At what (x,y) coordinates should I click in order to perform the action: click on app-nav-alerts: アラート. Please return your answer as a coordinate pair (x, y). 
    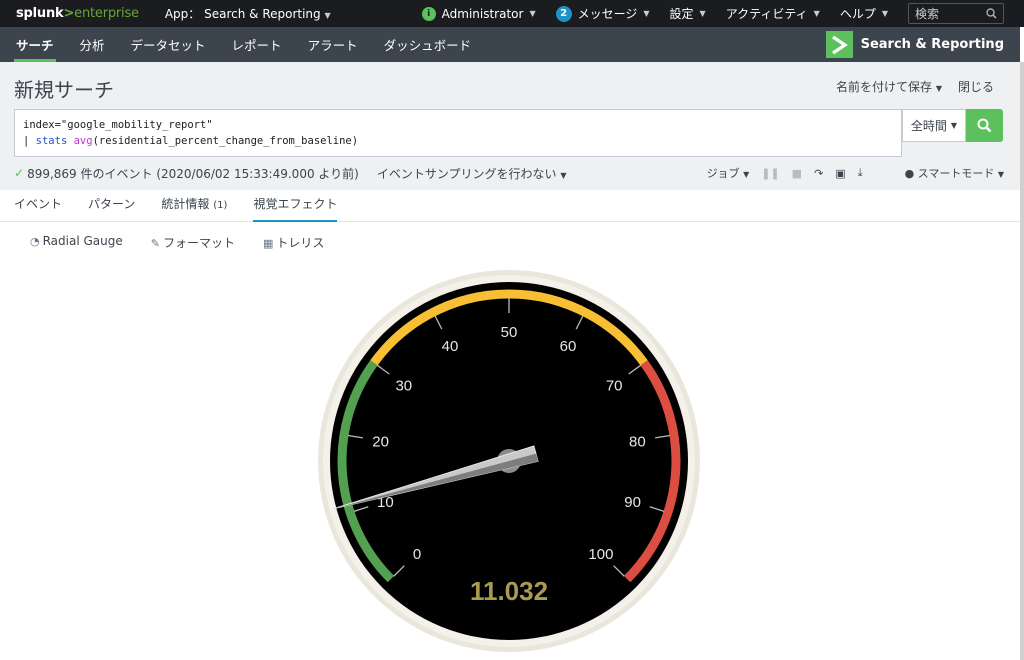
    Looking at the image, I should click on (333, 44).